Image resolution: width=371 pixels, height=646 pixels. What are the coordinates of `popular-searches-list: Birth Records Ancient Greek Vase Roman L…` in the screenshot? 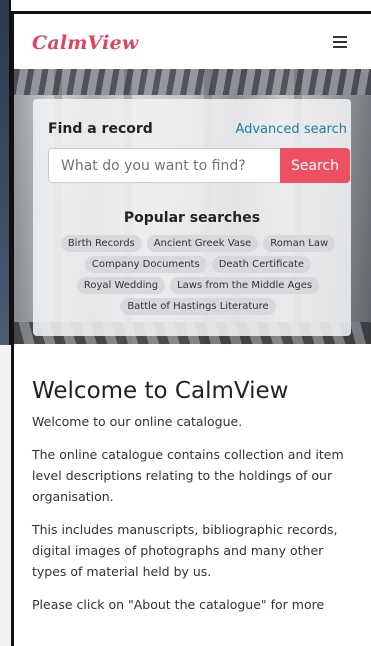 It's located at (198, 275).